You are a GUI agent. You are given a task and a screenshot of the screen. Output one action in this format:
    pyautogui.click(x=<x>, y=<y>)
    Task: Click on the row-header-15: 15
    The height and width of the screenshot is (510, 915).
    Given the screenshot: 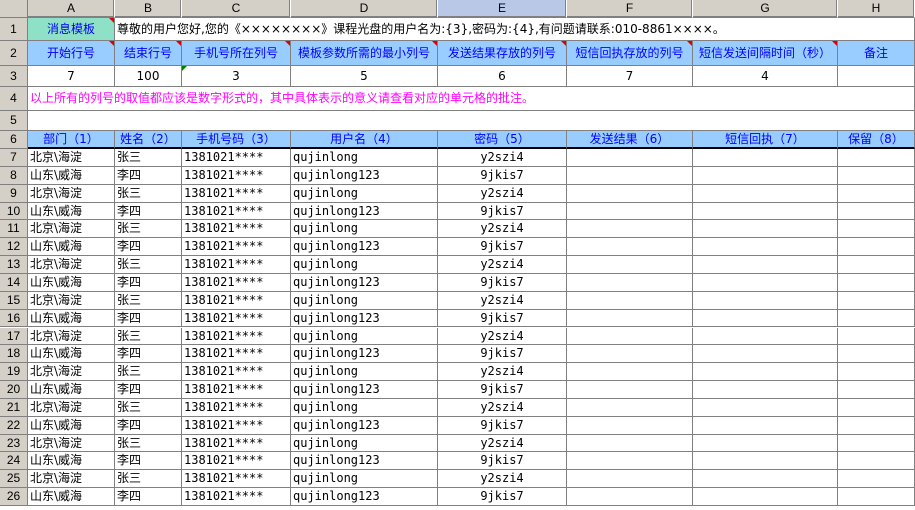 What is the action you would take?
    pyautogui.click(x=14, y=300)
    